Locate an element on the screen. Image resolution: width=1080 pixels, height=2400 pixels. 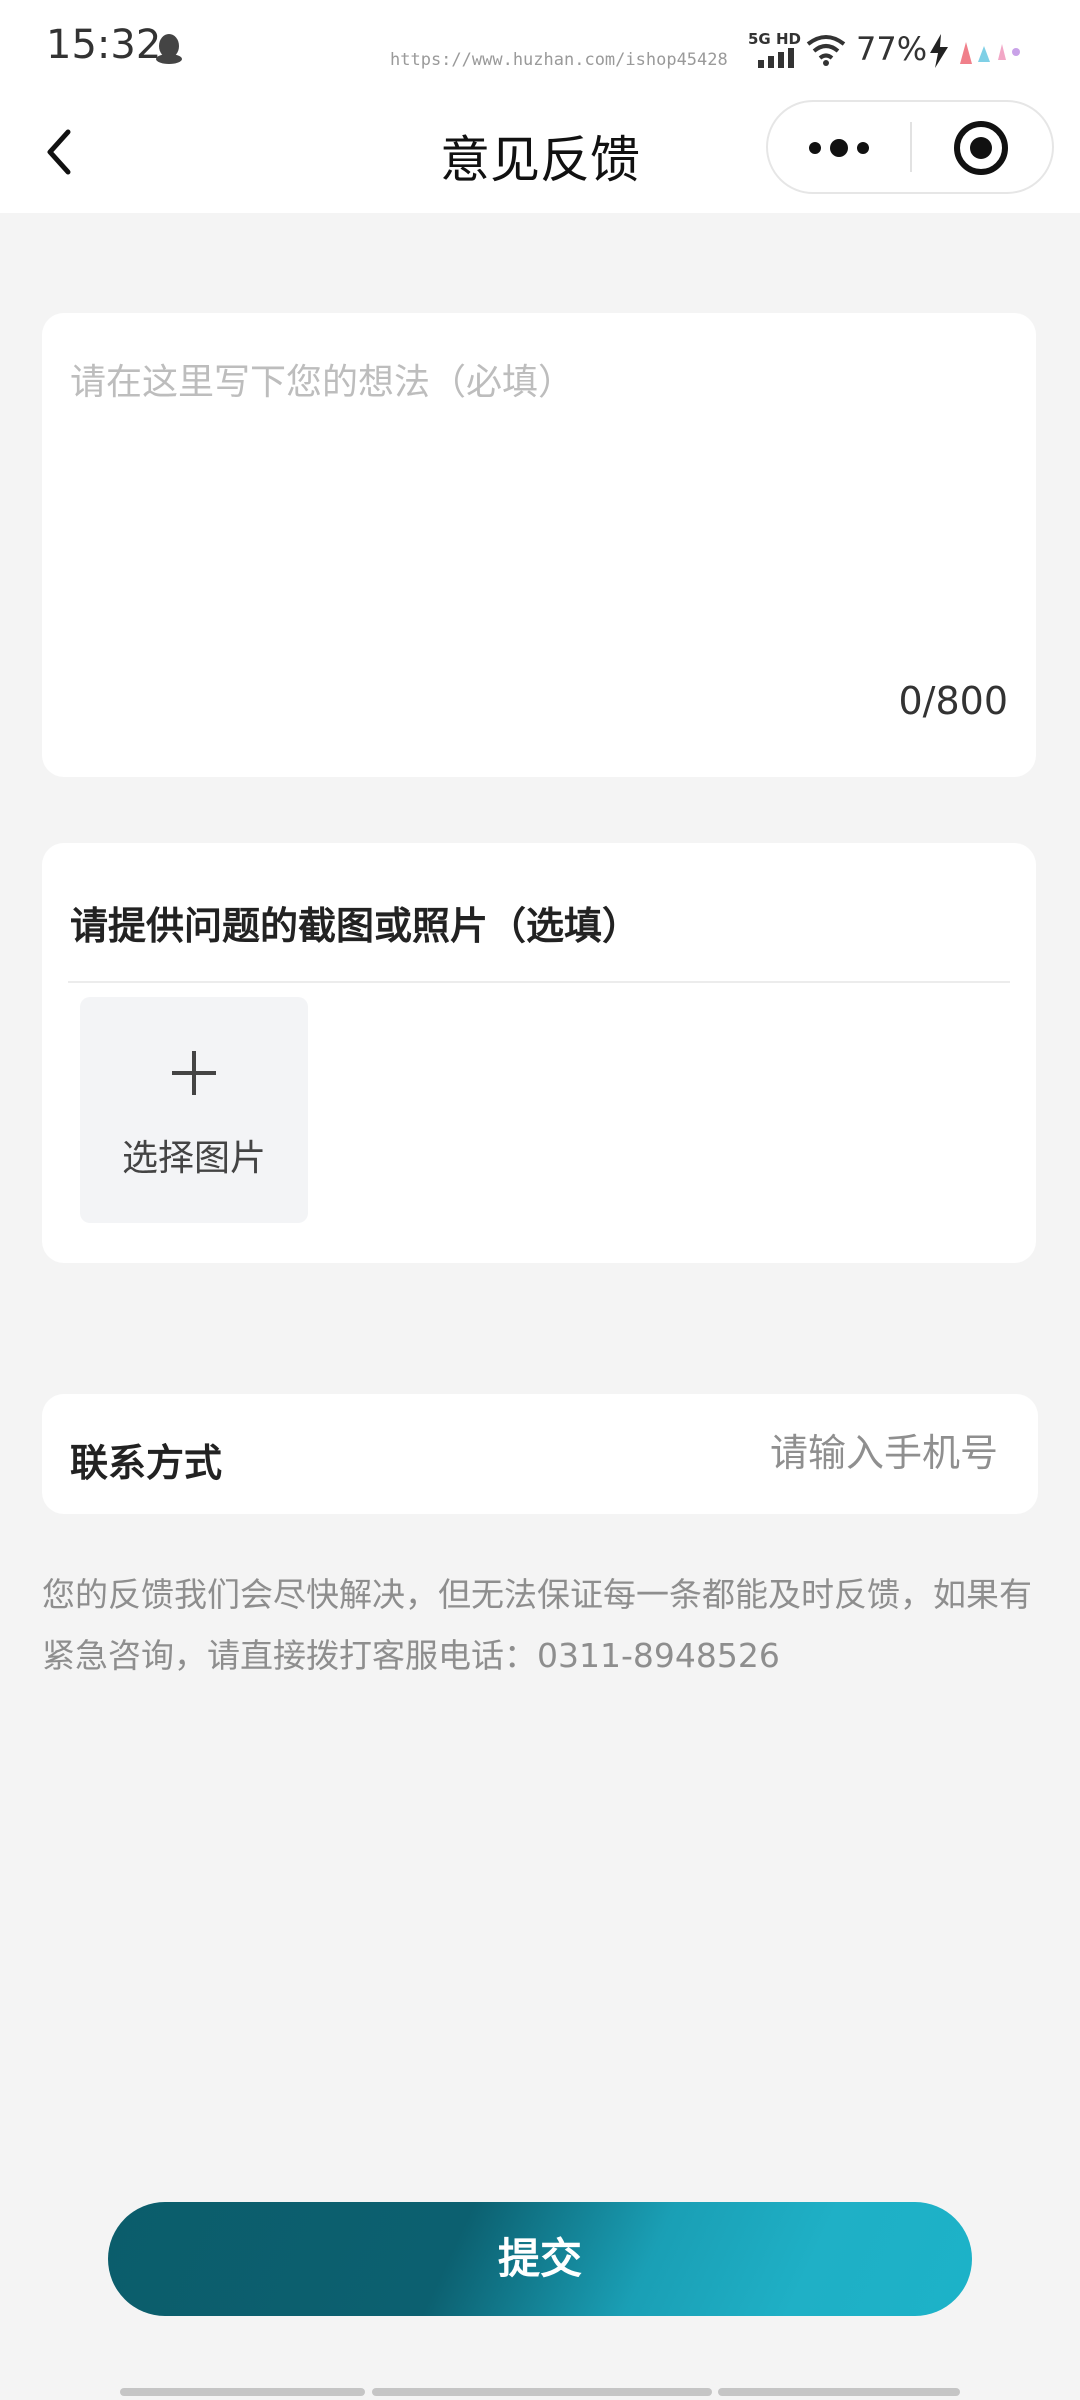
qq-notification-icon is located at coordinates (169, 49).